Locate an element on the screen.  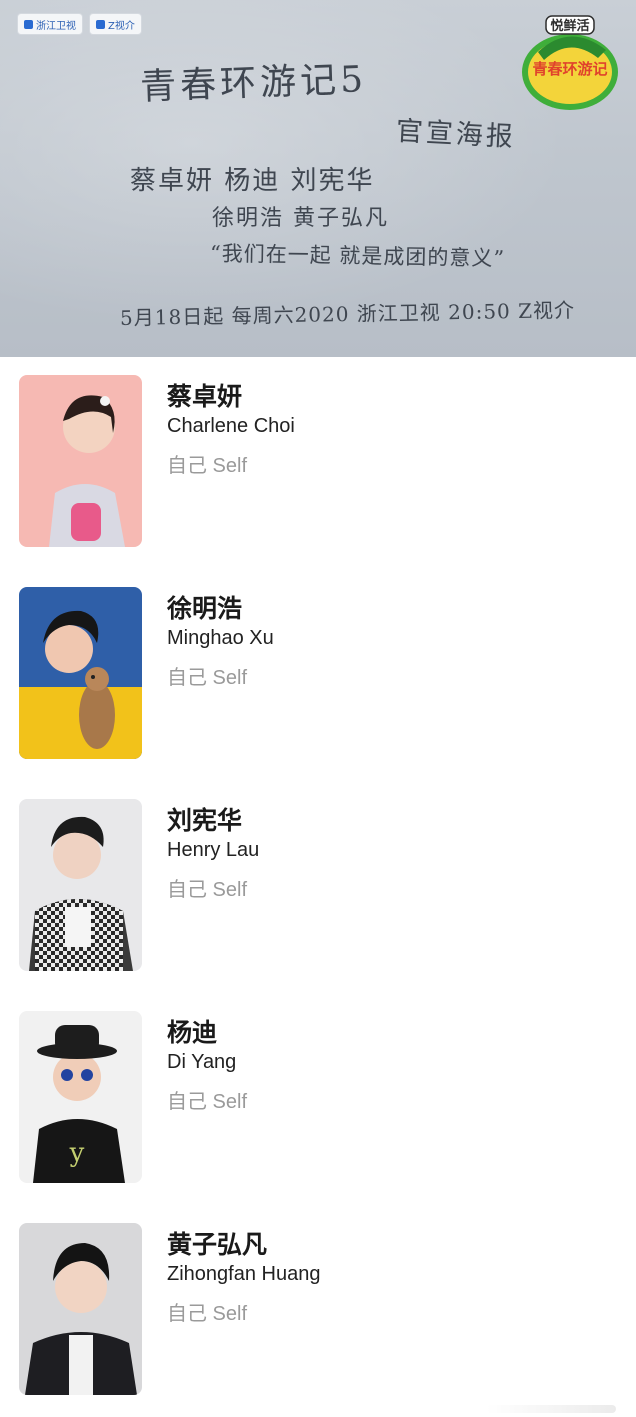
broadcaster-badges: 浙江卫视 Z视介 is located at coordinates (79, 24).